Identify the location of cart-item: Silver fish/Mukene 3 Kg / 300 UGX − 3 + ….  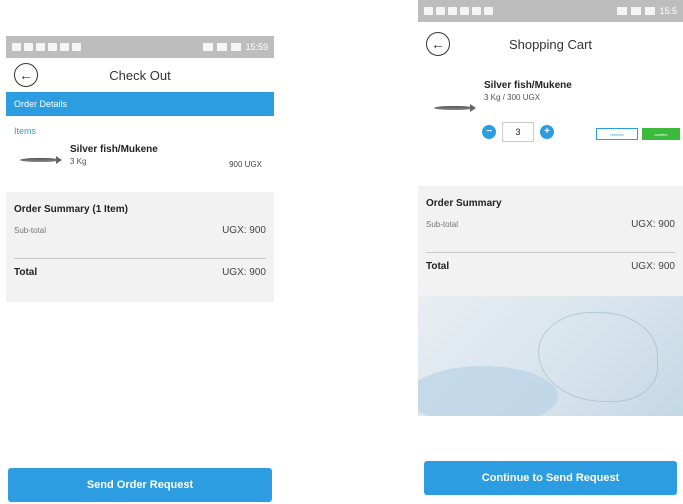
(550, 121).